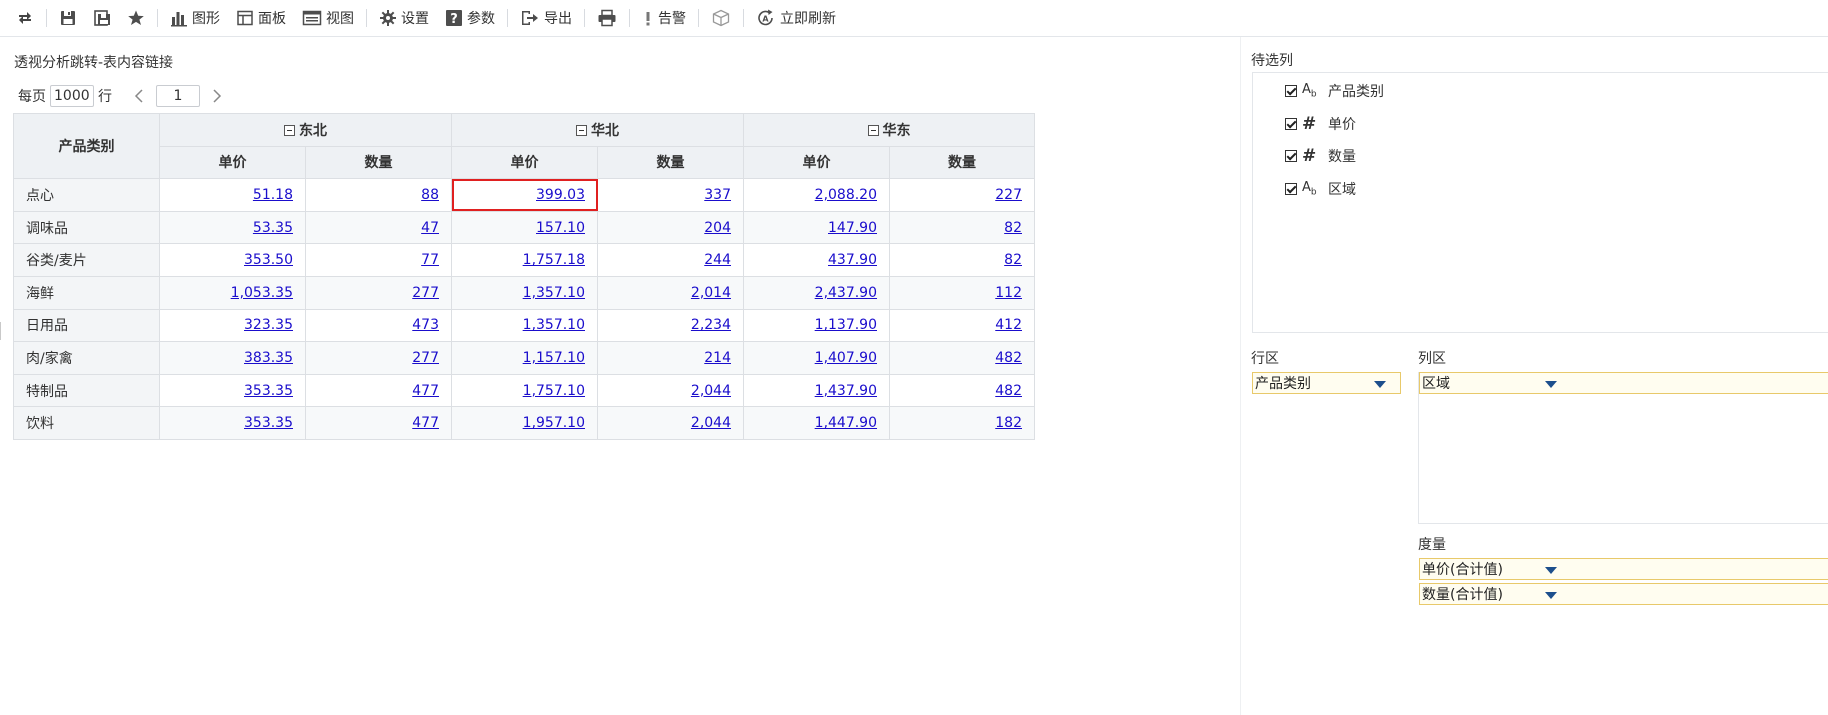 The image size is (1828, 715). Describe the element at coordinates (717, 195) in the screenshot. I see `value-link: 337` at that location.